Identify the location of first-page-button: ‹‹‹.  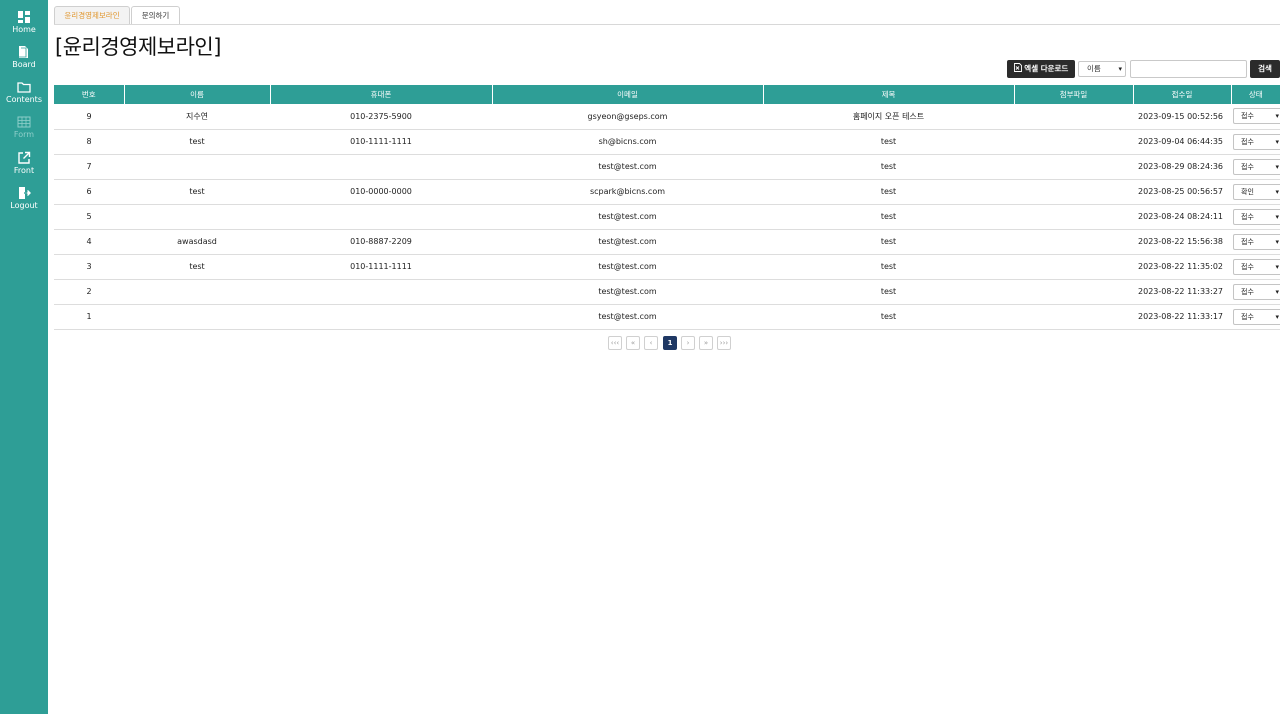
(615, 343).